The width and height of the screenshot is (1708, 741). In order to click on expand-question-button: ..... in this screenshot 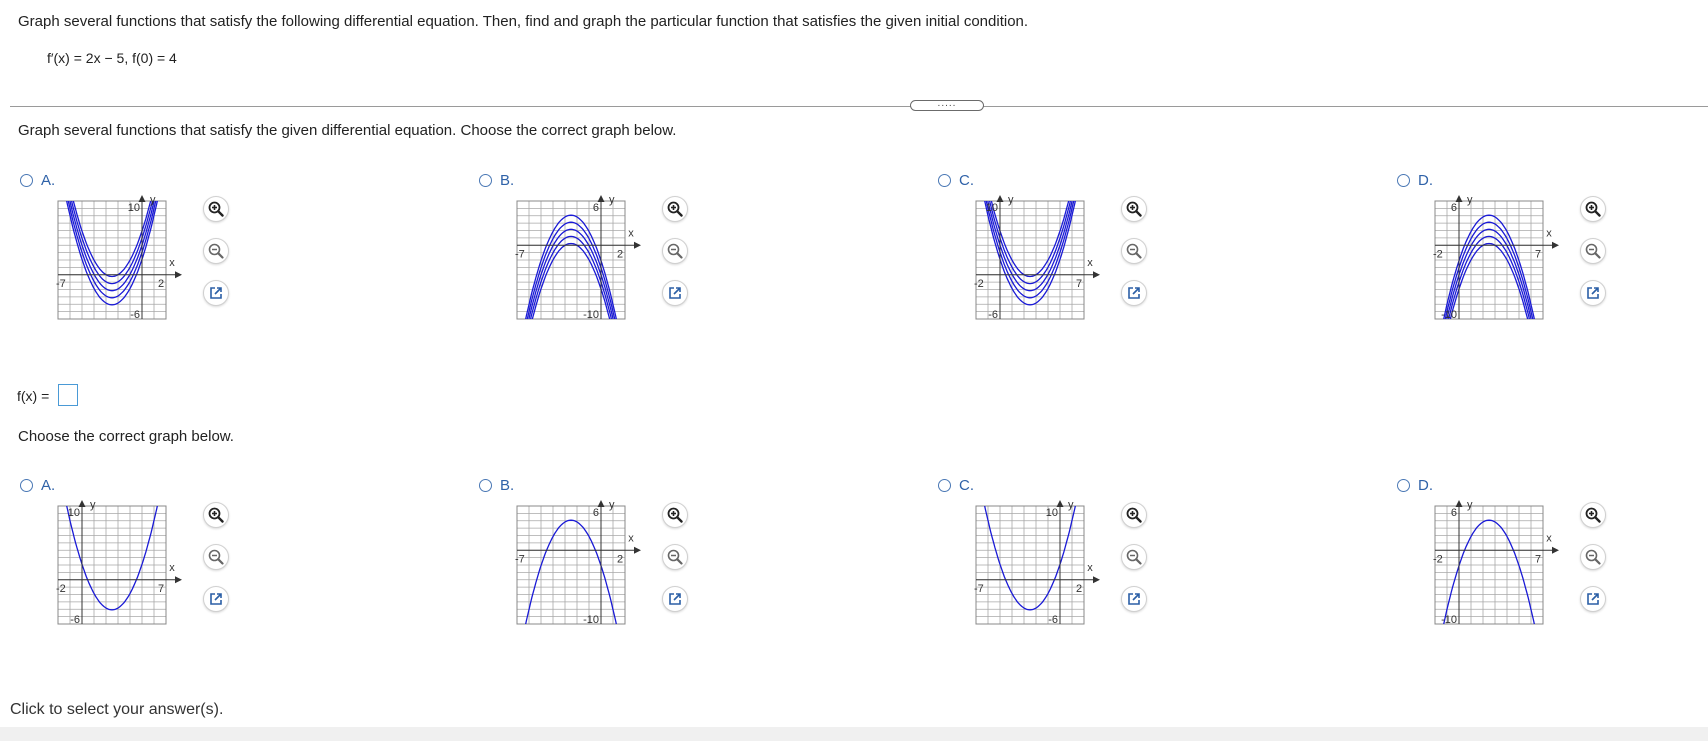, I will do `click(947, 104)`.